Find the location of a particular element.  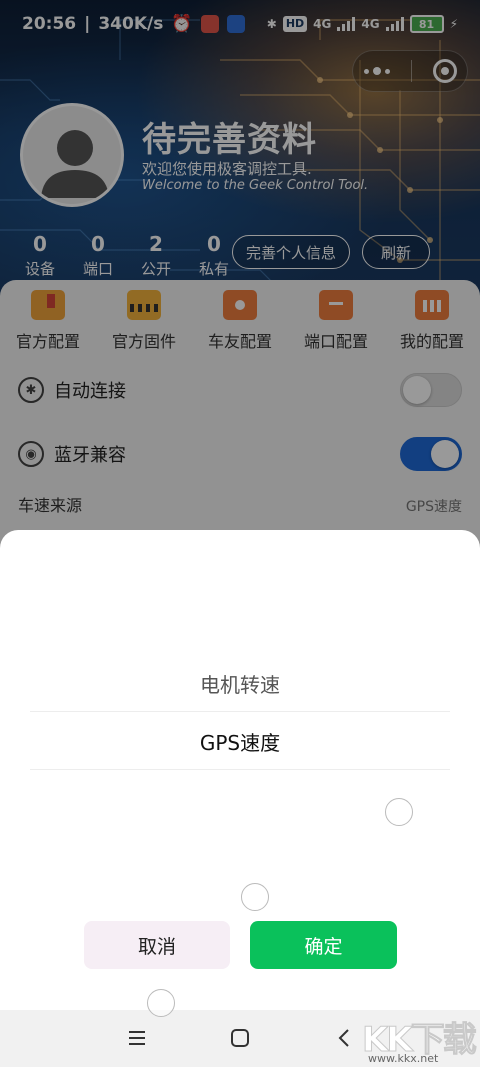

option-motor-speed: 电机转速 is located at coordinates (240, 684).